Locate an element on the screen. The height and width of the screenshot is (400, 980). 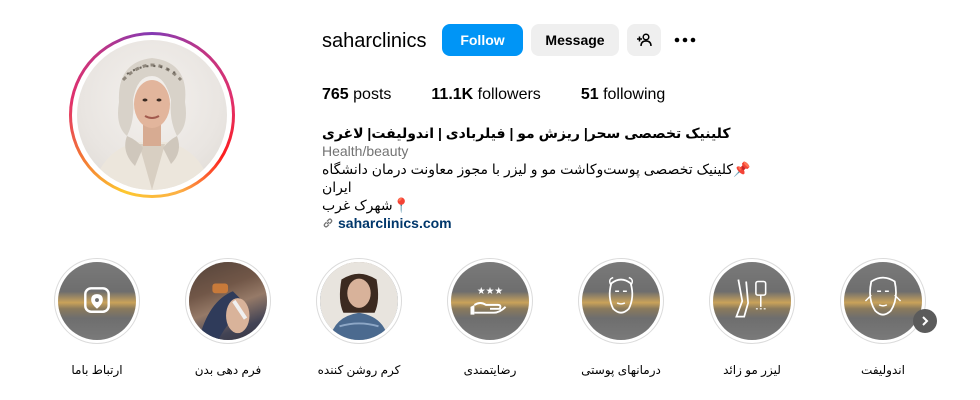
highlight-satisfaction: ★★★ رضایتمندی is located at coordinates (490, 318).